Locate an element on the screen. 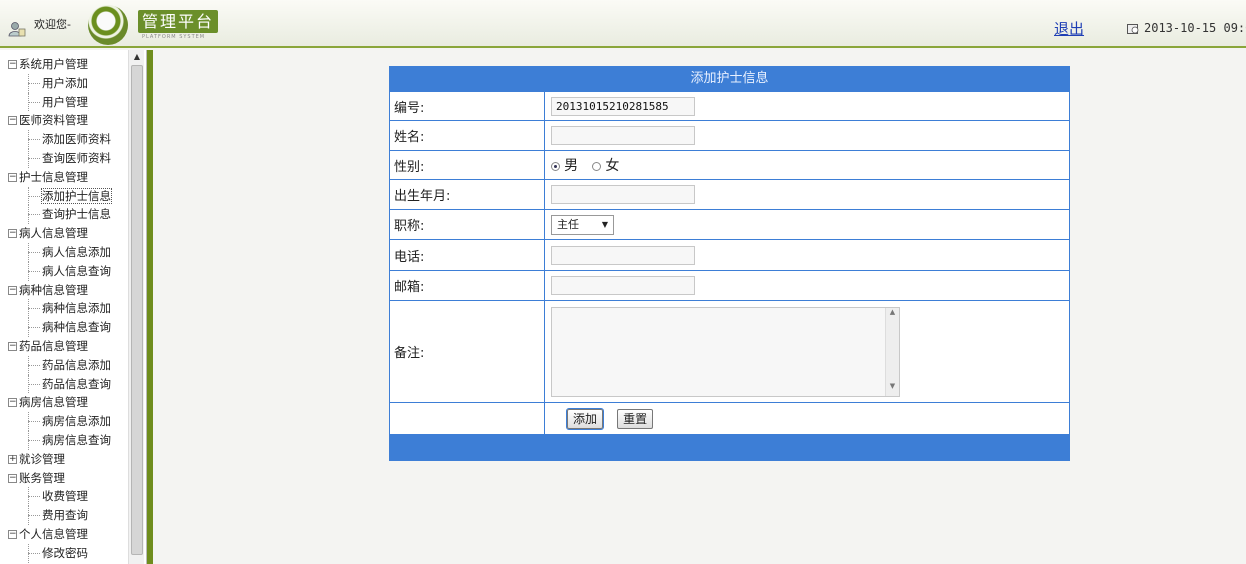 The image size is (1246, 564). sidebar-item: 费用查询 is located at coordinates (68, 515).